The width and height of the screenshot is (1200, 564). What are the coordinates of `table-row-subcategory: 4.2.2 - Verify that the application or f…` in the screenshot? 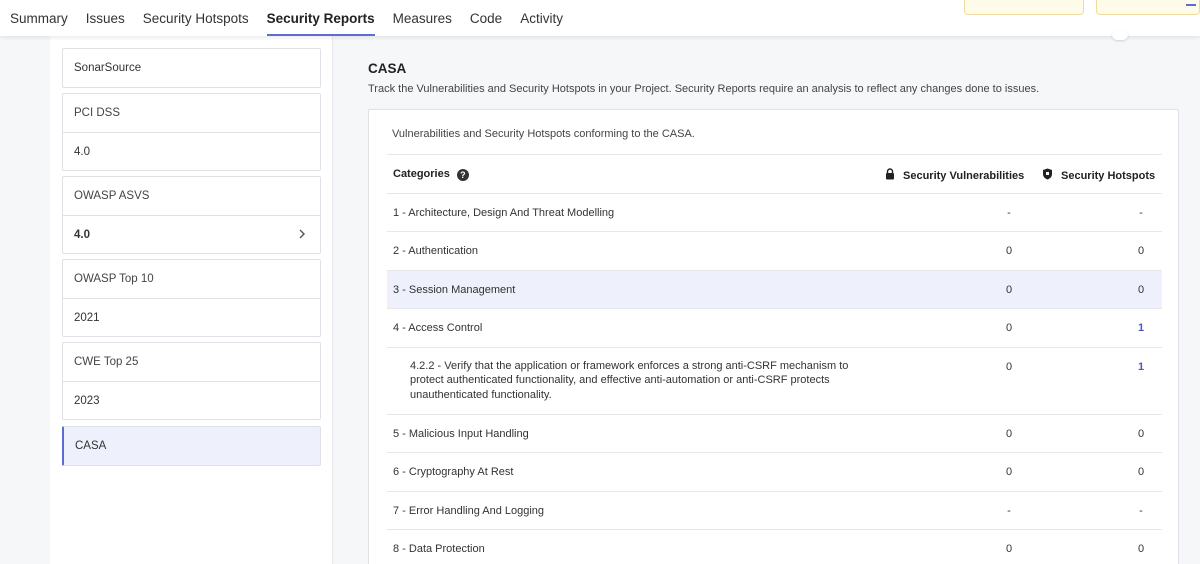 It's located at (774, 380).